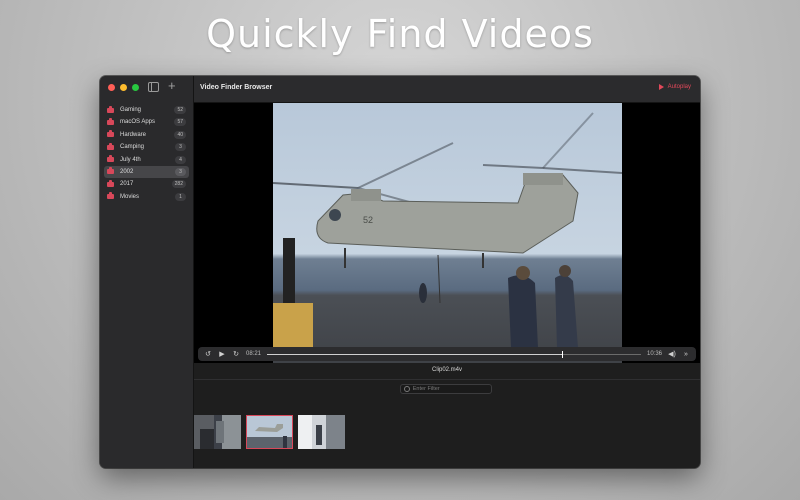 This screenshot has height=500, width=800. What do you see at coordinates (686, 354) in the screenshot?
I see `next-icon: »` at bounding box center [686, 354].